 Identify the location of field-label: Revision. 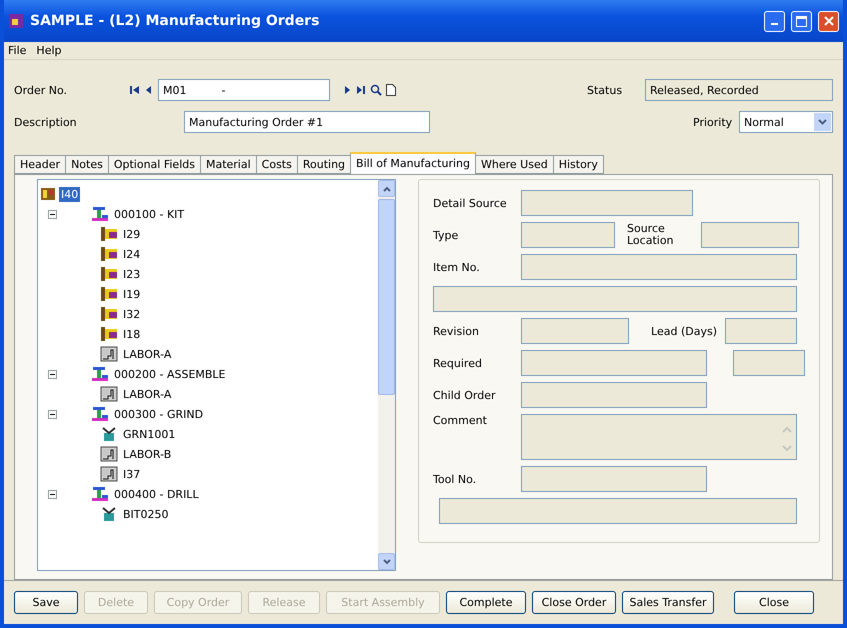
(456, 331).